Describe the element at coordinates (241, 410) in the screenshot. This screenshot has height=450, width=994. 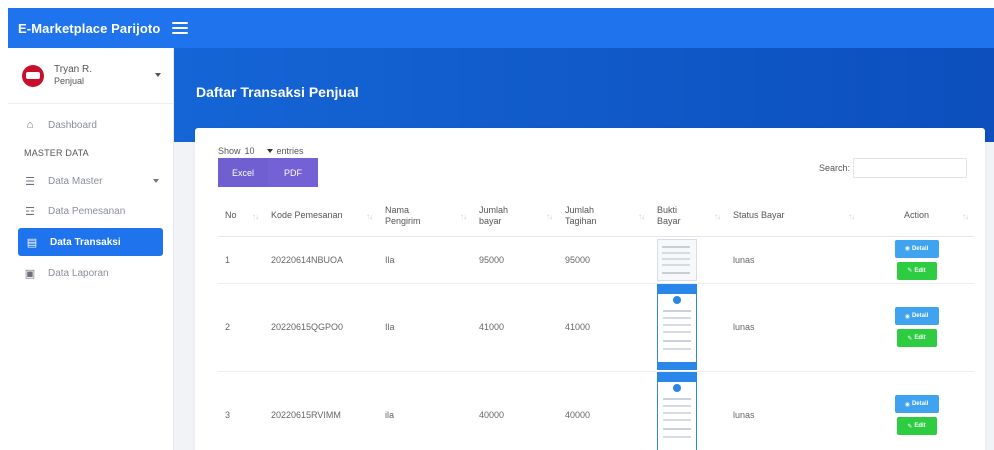
I see `cell-no: 3` at that location.